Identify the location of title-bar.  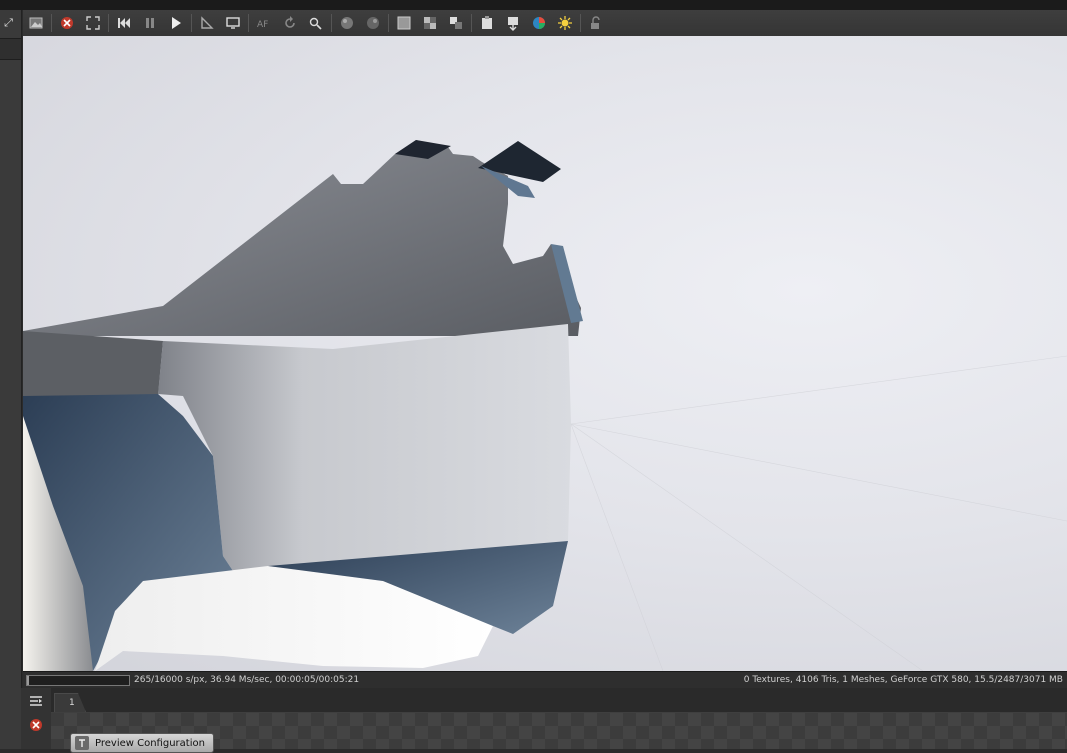
(533, 5).